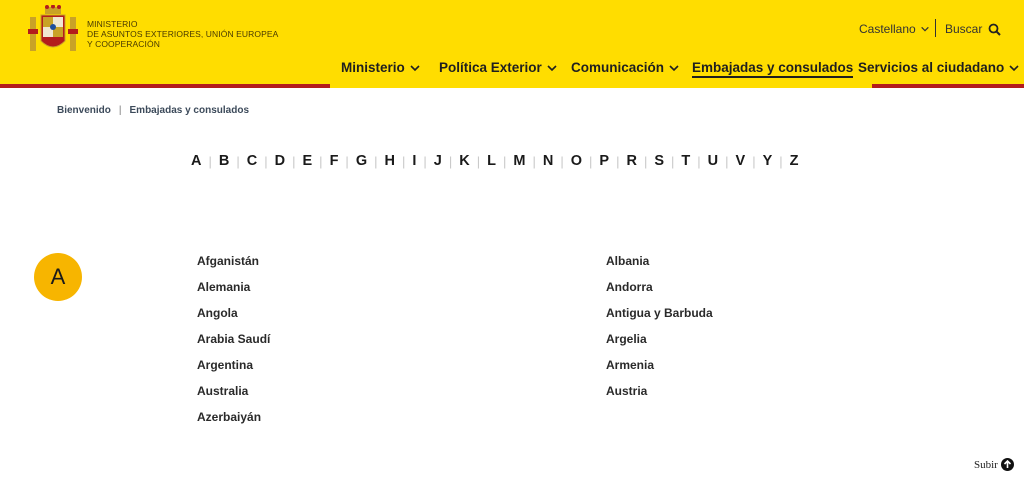 Image resolution: width=1024 pixels, height=487 pixels. Describe the element at coordinates (618, 67) in the screenshot. I see `nav-label: Comunicación` at that location.